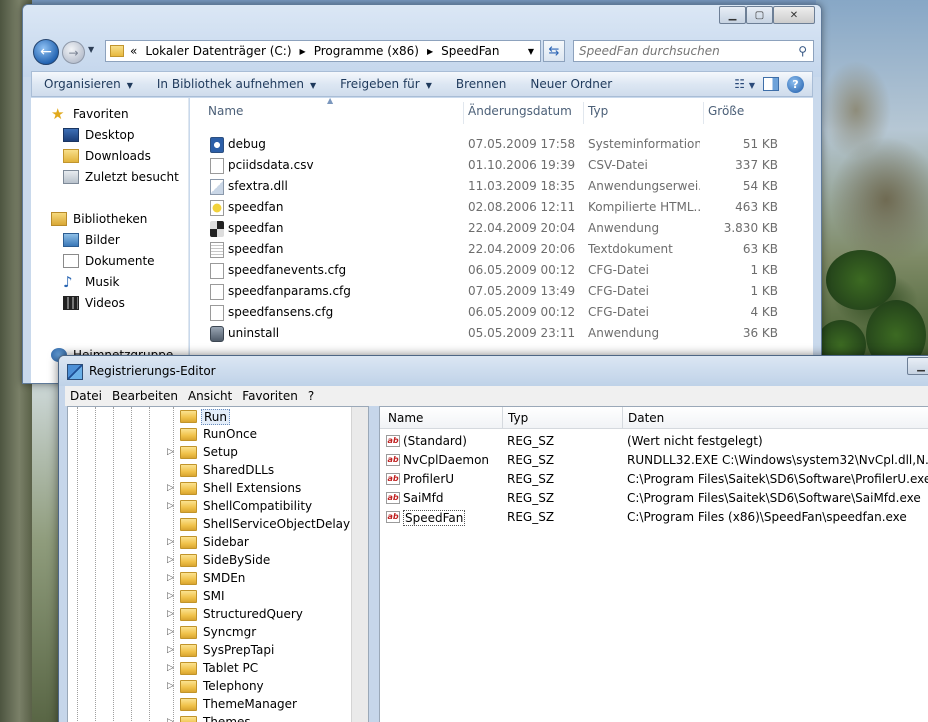 This screenshot has width=928, height=722. I want to click on value-type: REG_SZ, so click(531, 460).